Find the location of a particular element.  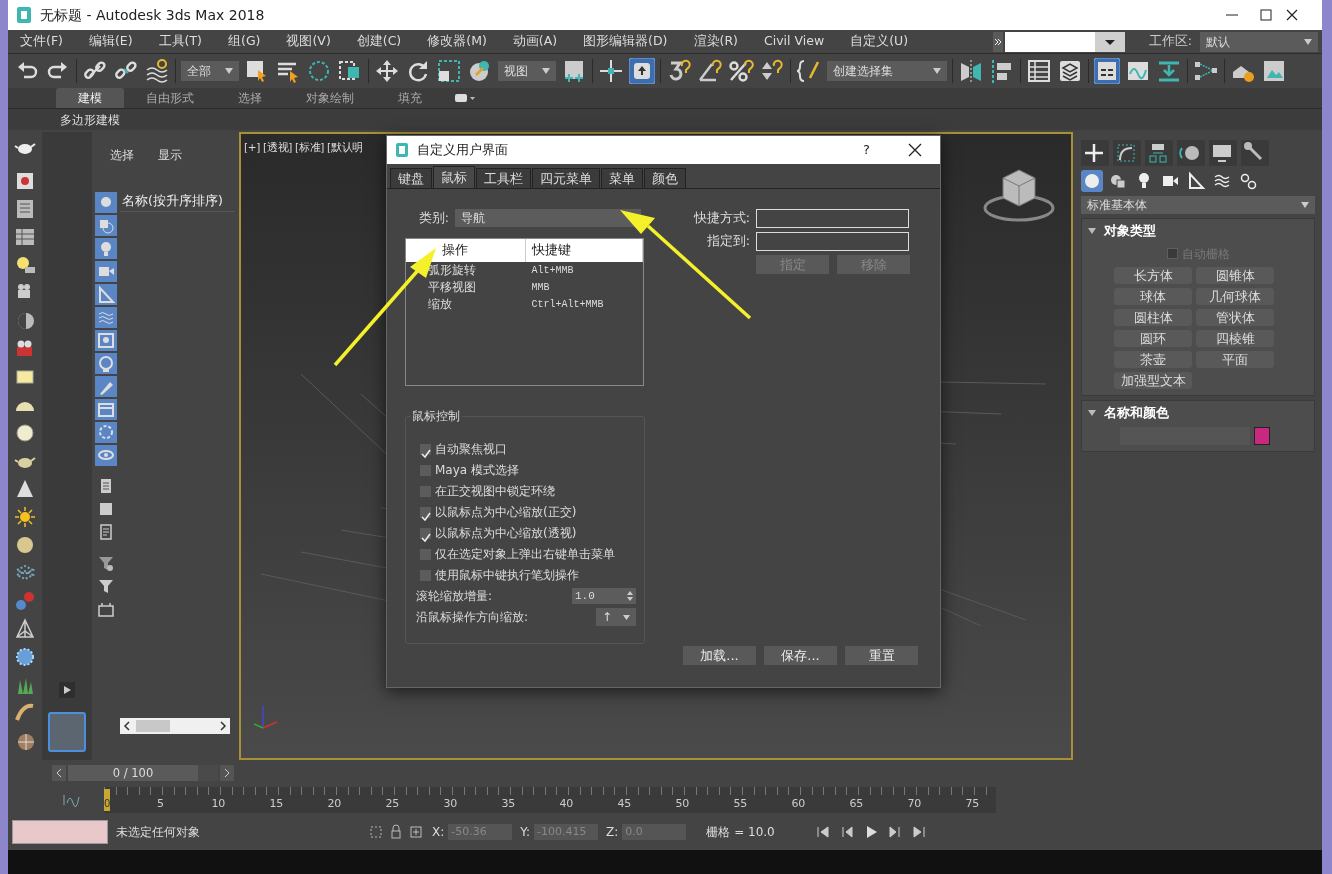

dialog-title: 自定义用户界面 is located at coordinates (463, 150).